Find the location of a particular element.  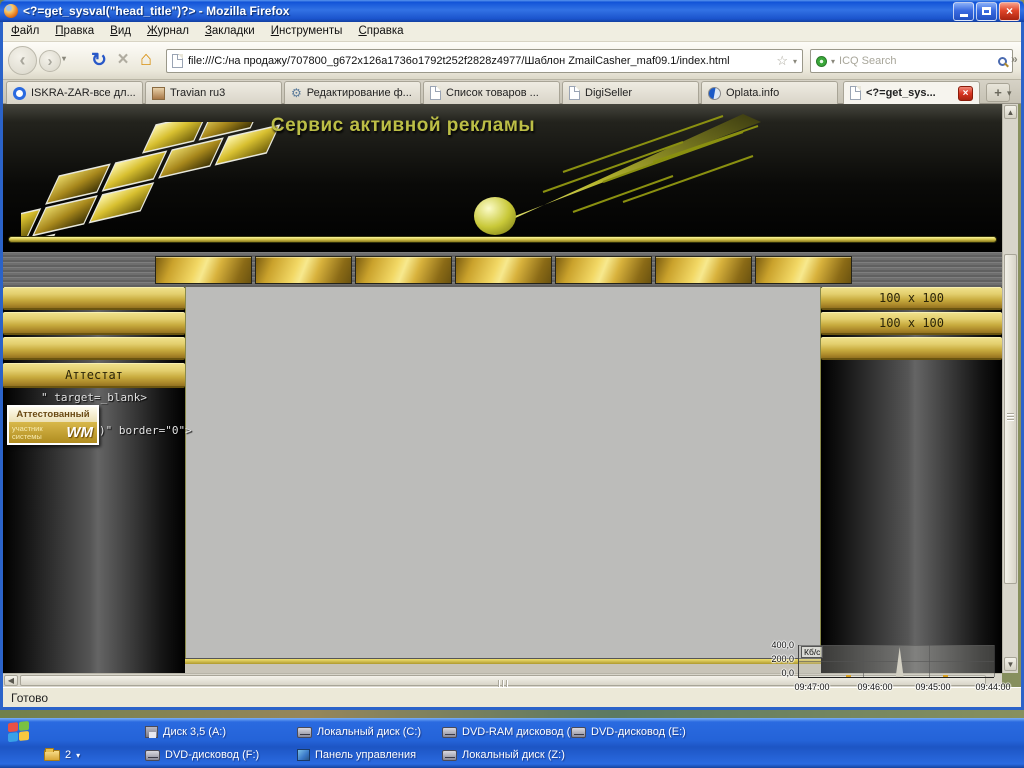

url-dropdown-icon: ▾ is located at coordinates (795, 61).